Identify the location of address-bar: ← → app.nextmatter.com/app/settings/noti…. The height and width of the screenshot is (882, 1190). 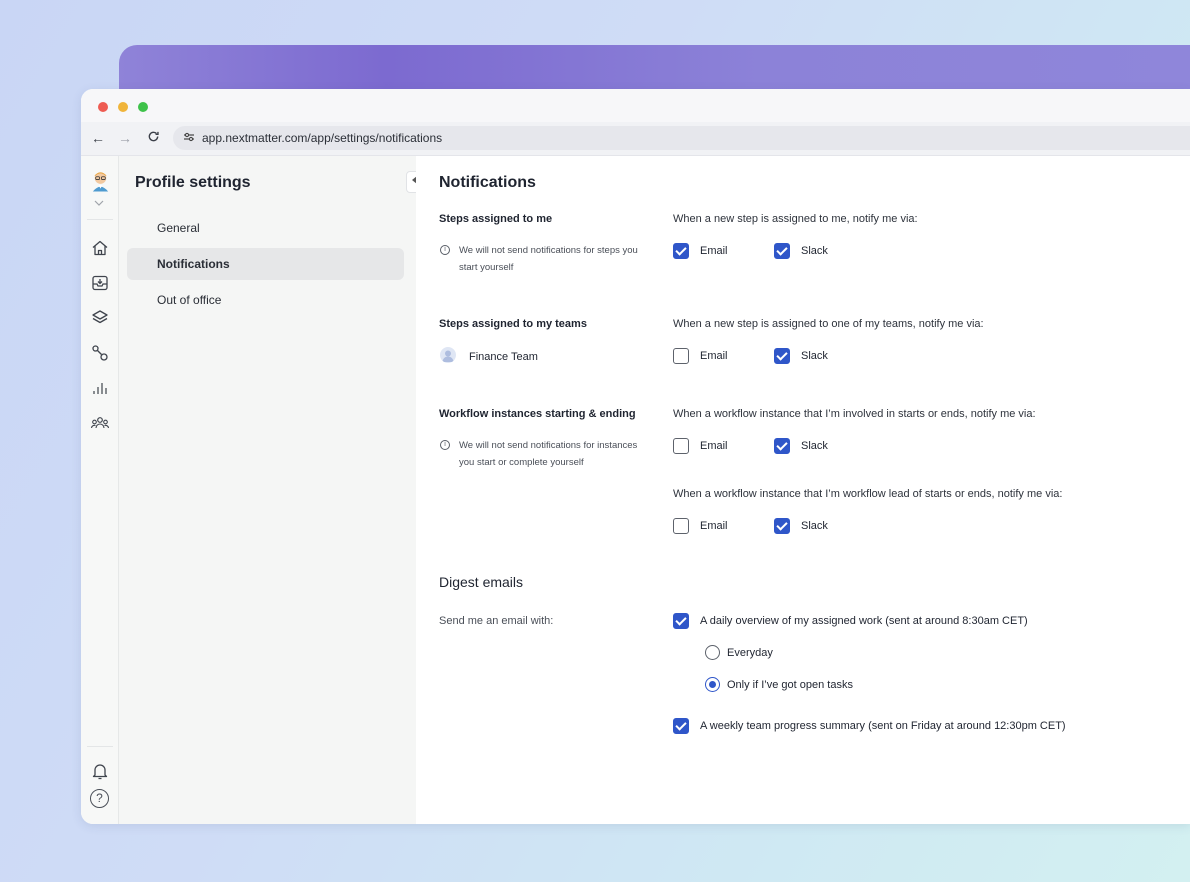
(635, 139).